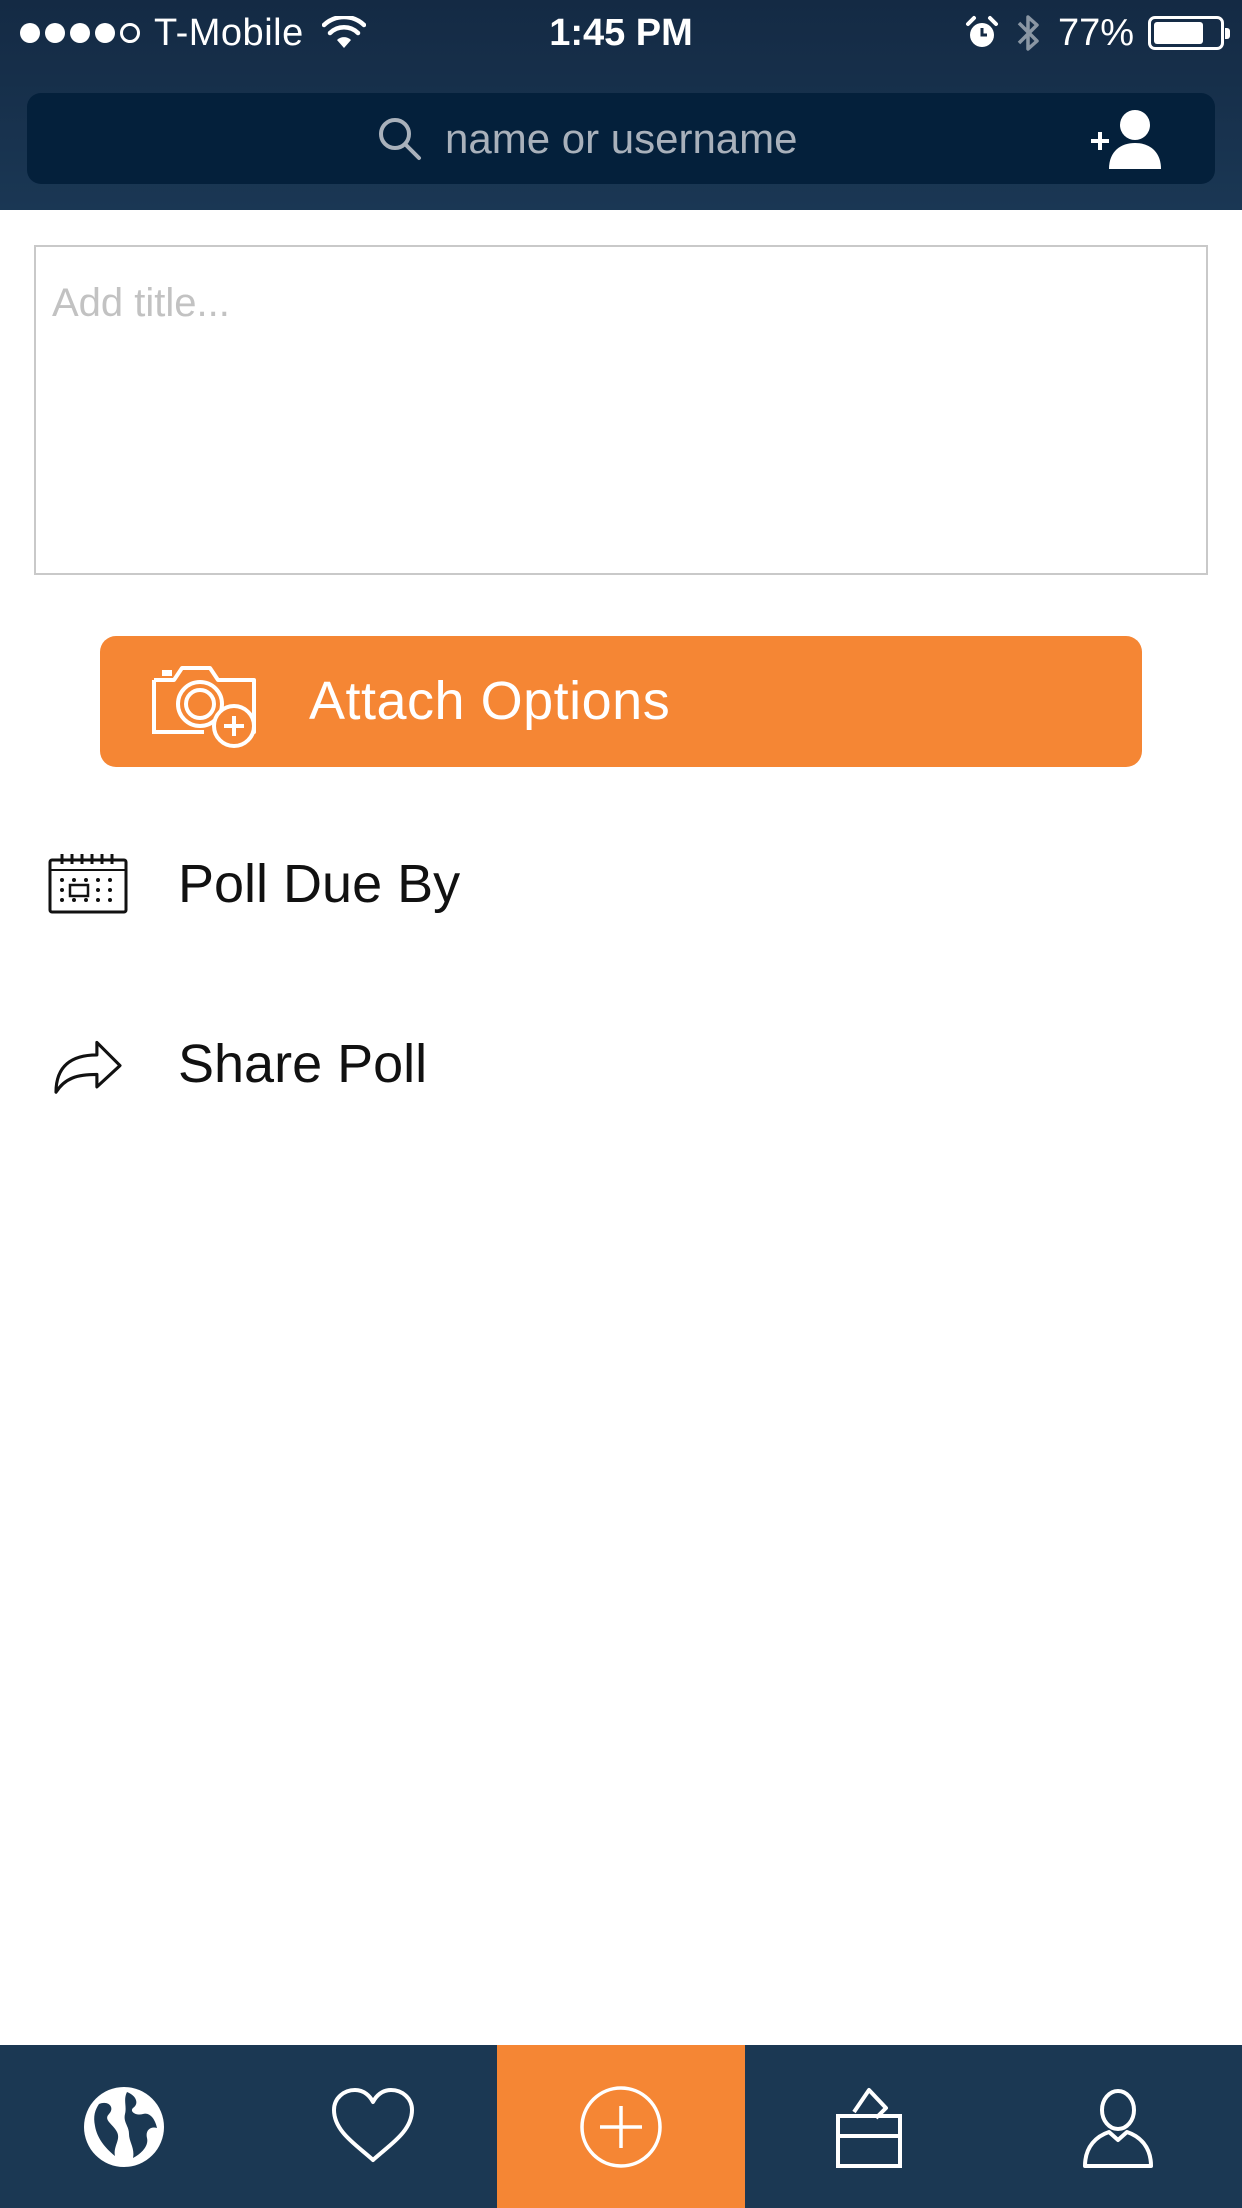 The image size is (1242, 2208). I want to click on ballot-box-icon, so click(869, 2127).